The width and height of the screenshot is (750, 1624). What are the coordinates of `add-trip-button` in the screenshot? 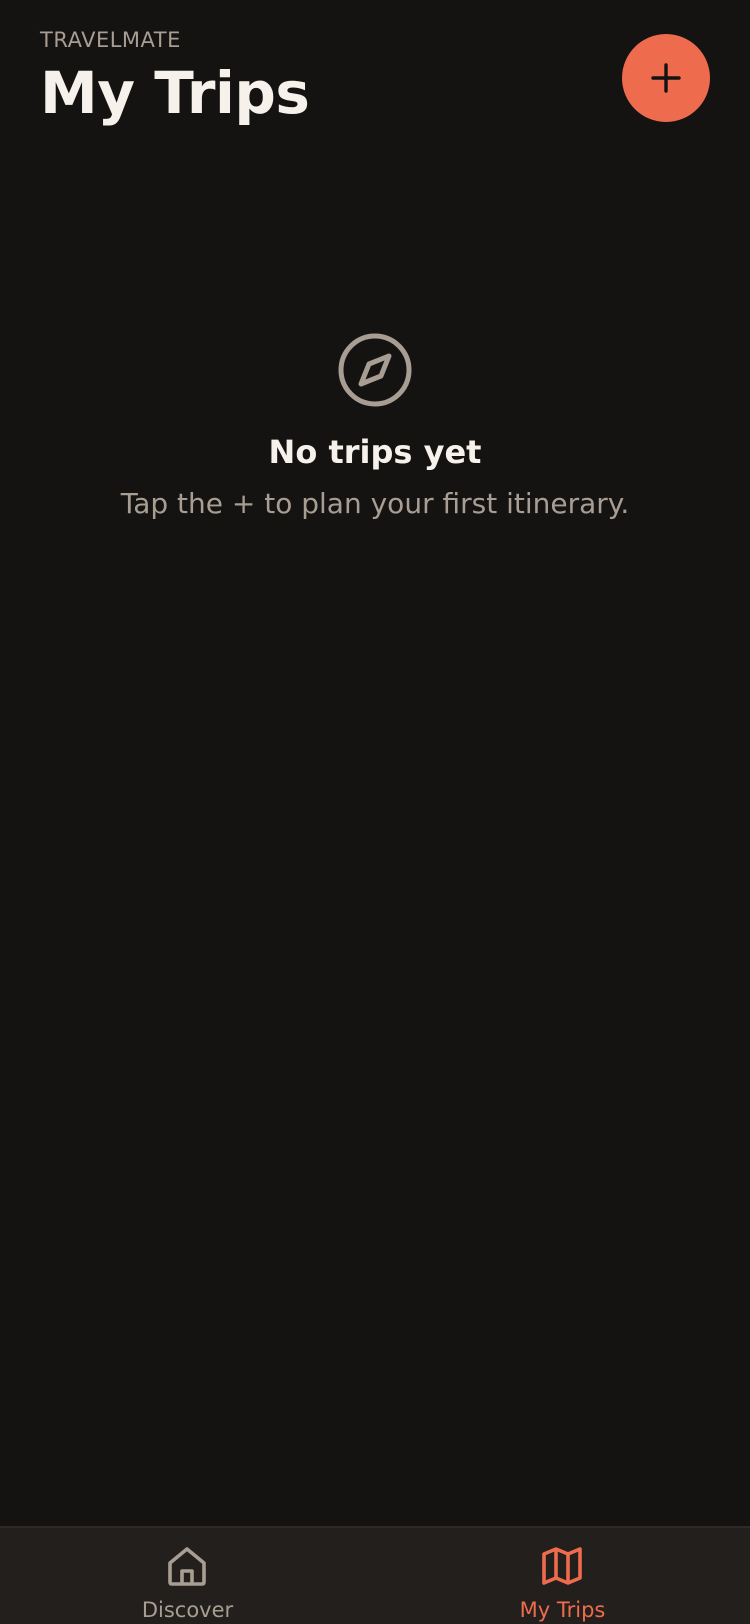 It's located at (666, 78).